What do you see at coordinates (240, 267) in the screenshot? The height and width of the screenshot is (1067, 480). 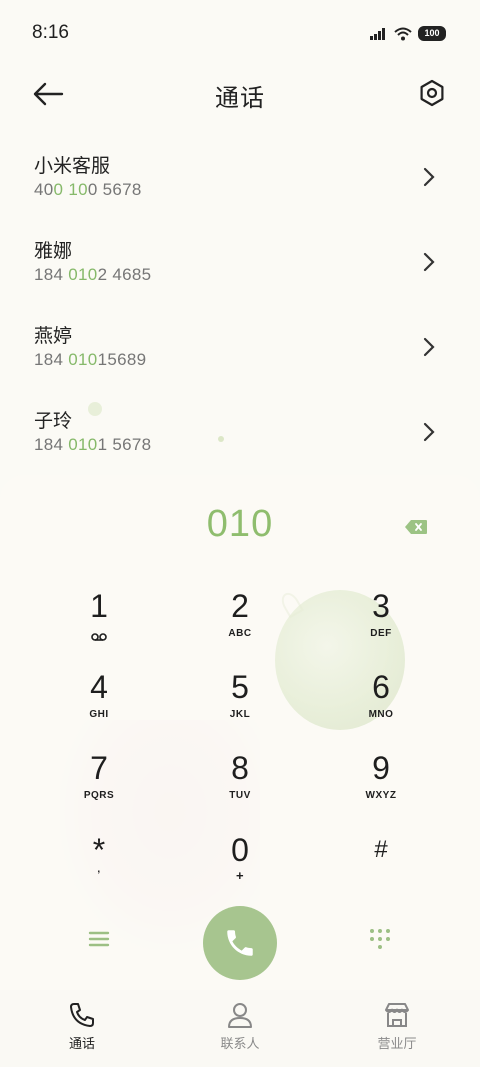 I see `contact-item: 雅娜 184 0102 4685` at bounding box center [240, 267].